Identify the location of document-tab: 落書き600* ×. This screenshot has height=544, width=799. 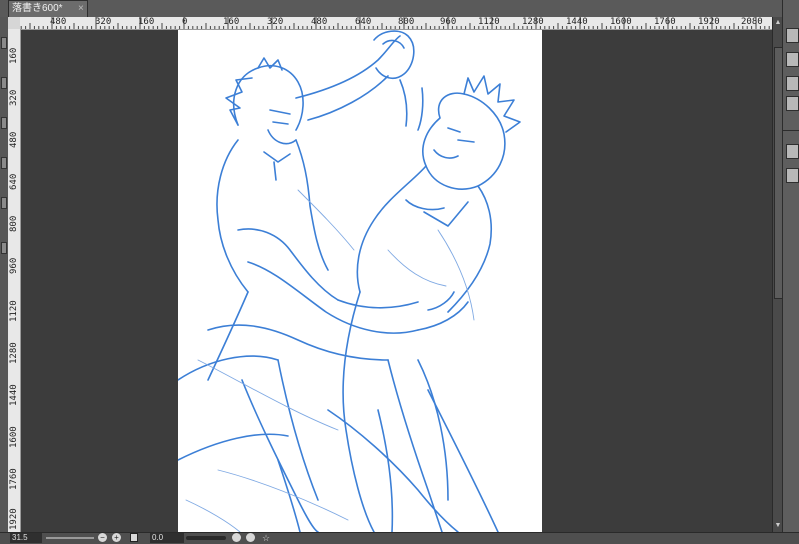
(48, 8).